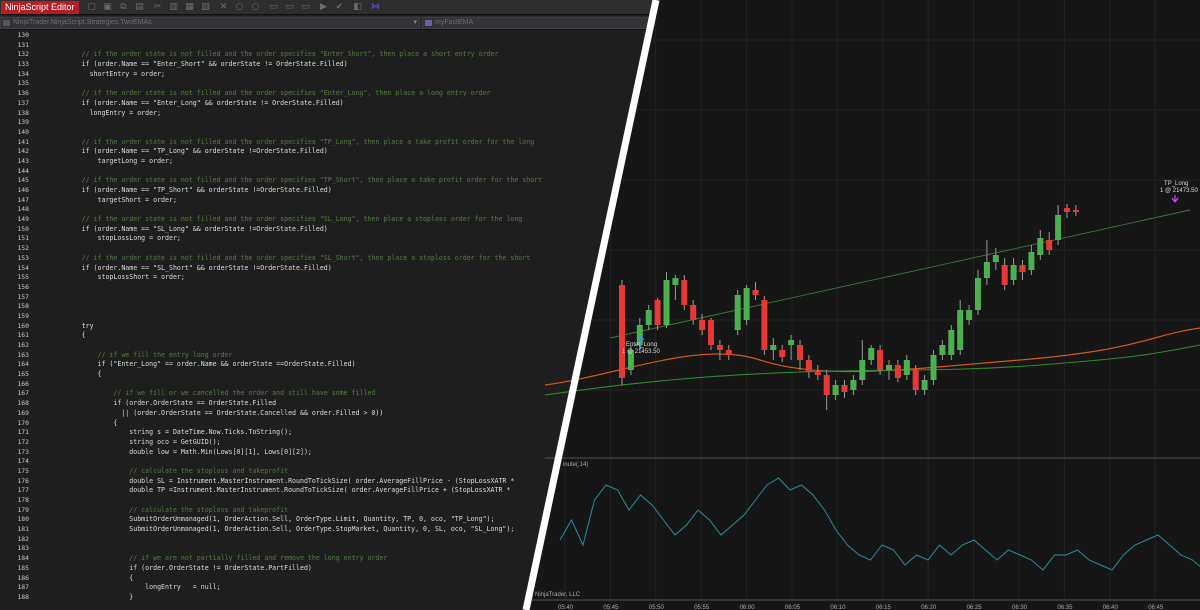 Image resolution: width=1200 pixels, height=610 pixels. What do you see at coordinates (748, 607) in the screenshot?
I see `time-tick-label: 06:00` at bounding box center [748, 607].